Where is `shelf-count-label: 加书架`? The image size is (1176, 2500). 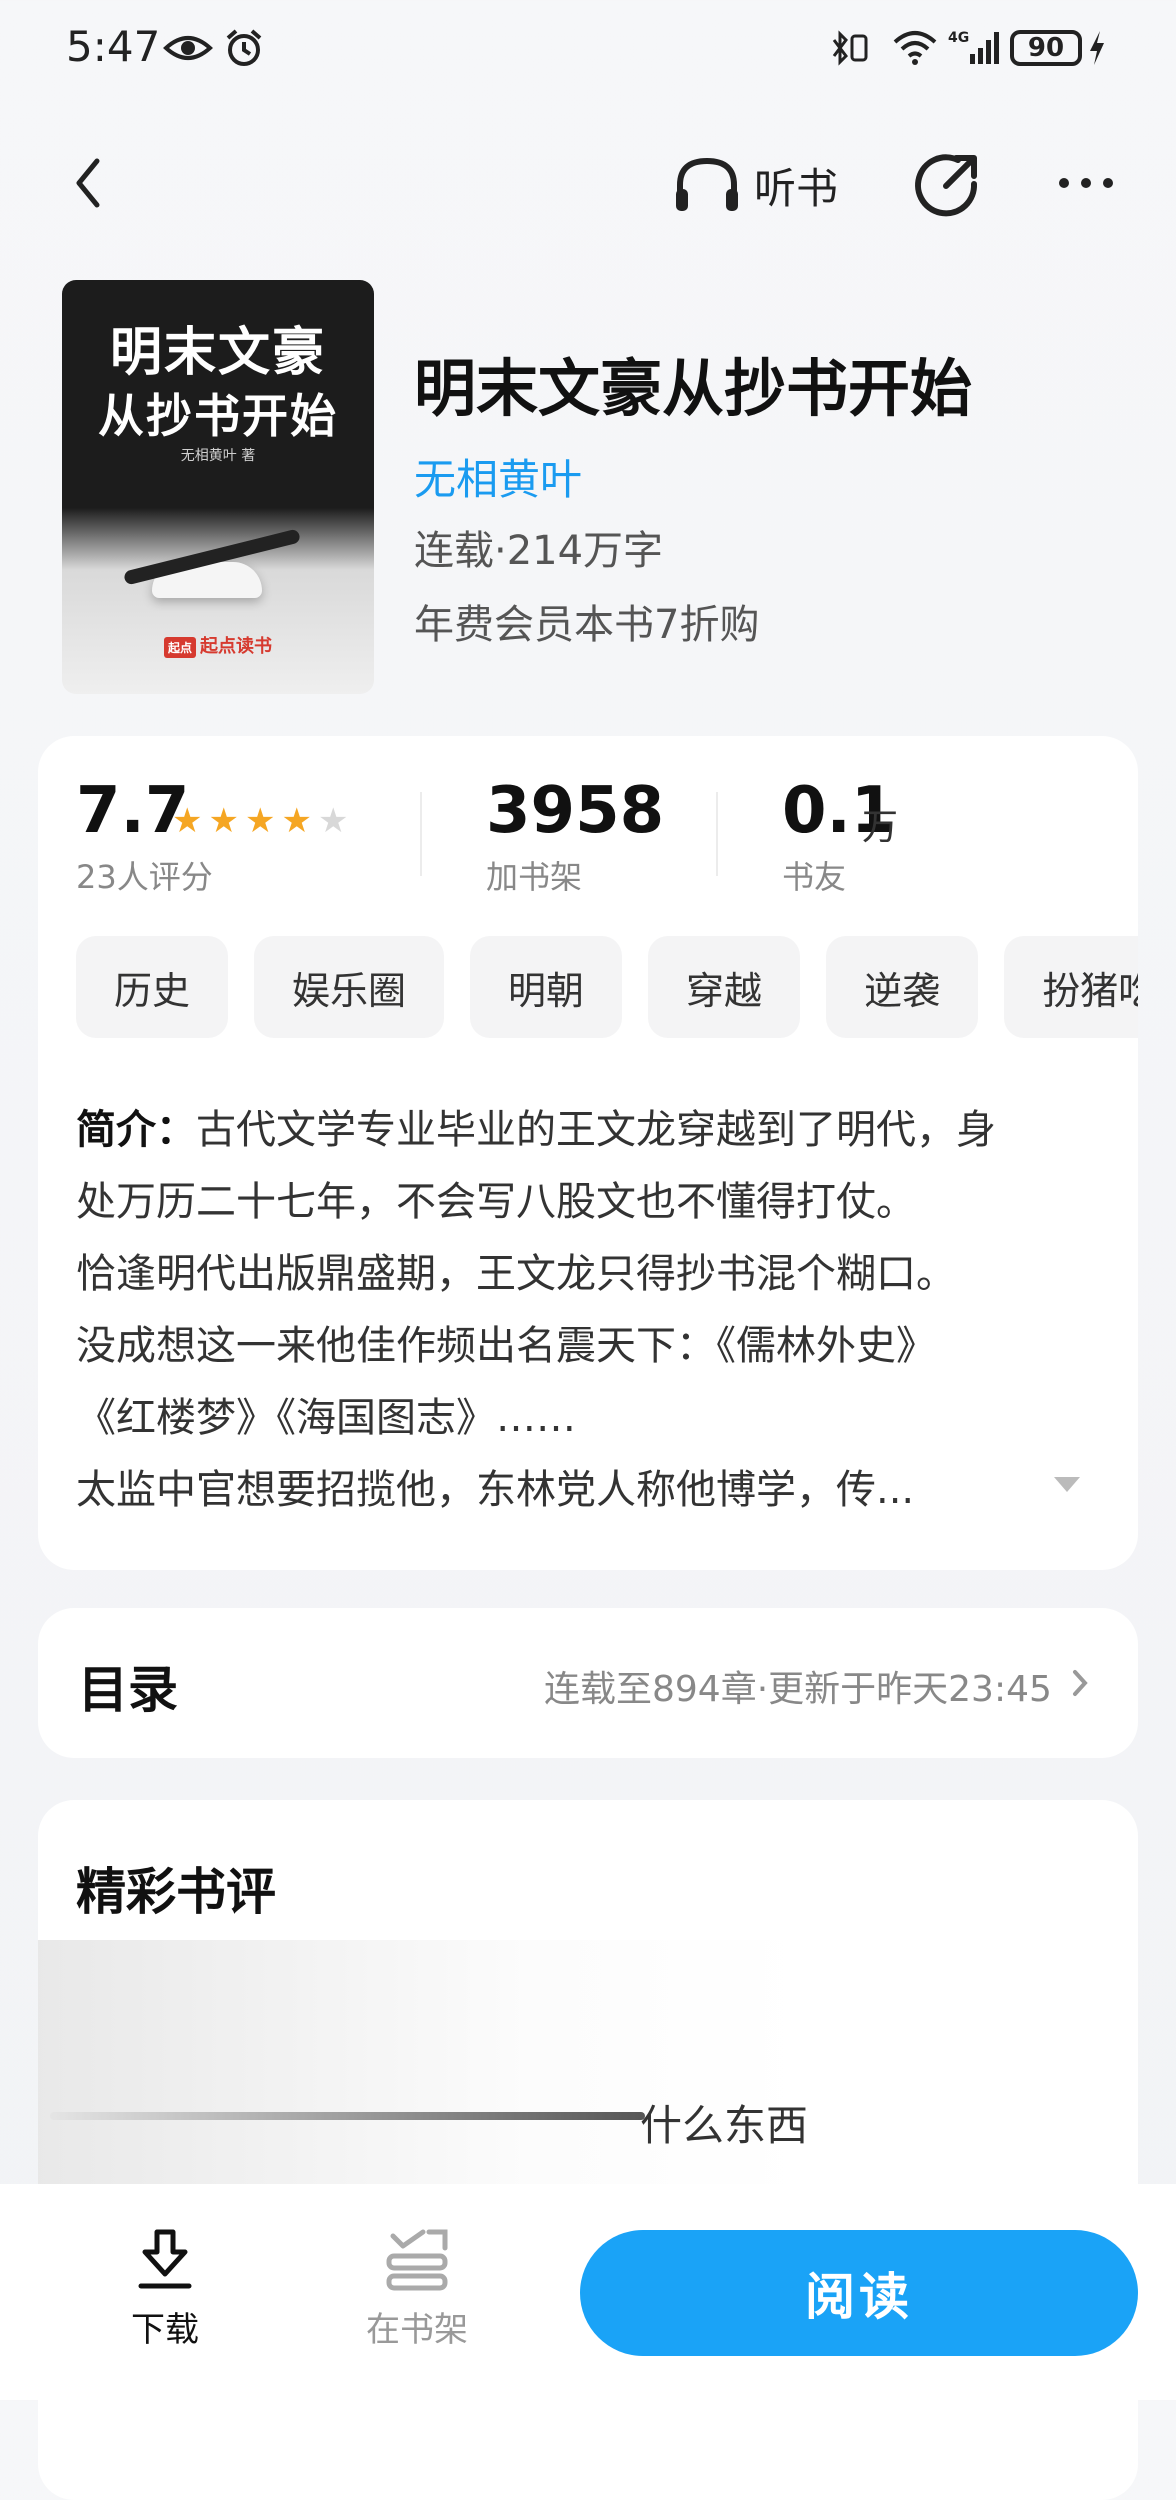 shelf-count-label: 加书架 is located at coordinates (534, 877).